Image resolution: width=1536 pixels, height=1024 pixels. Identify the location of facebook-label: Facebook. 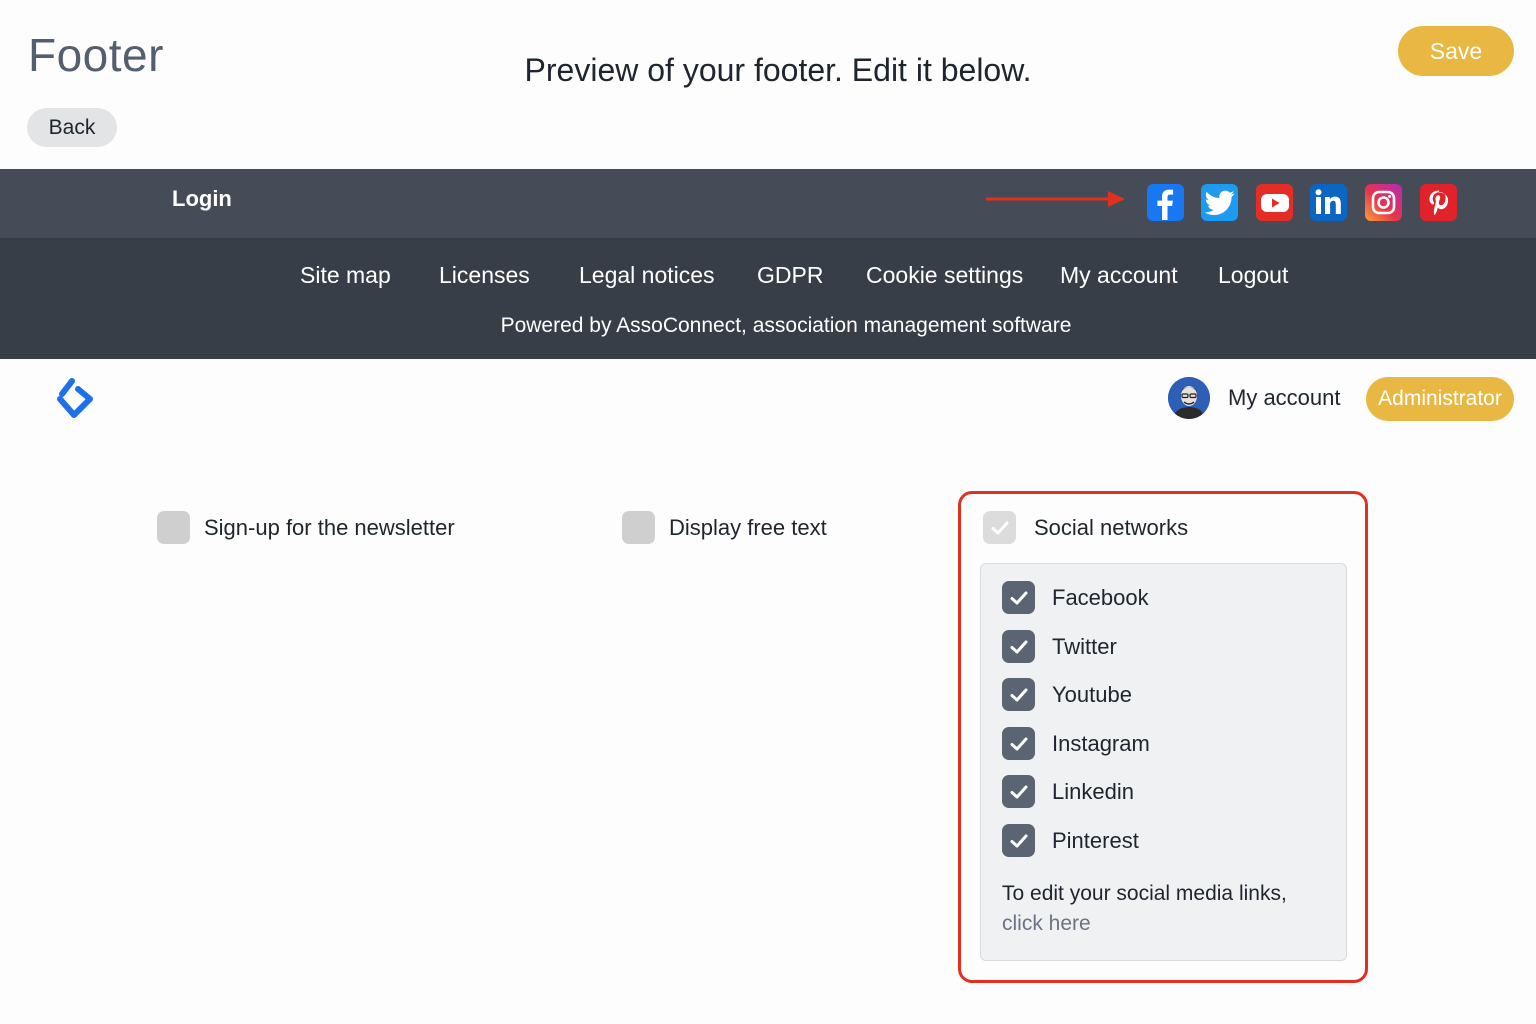
(1100, 597).